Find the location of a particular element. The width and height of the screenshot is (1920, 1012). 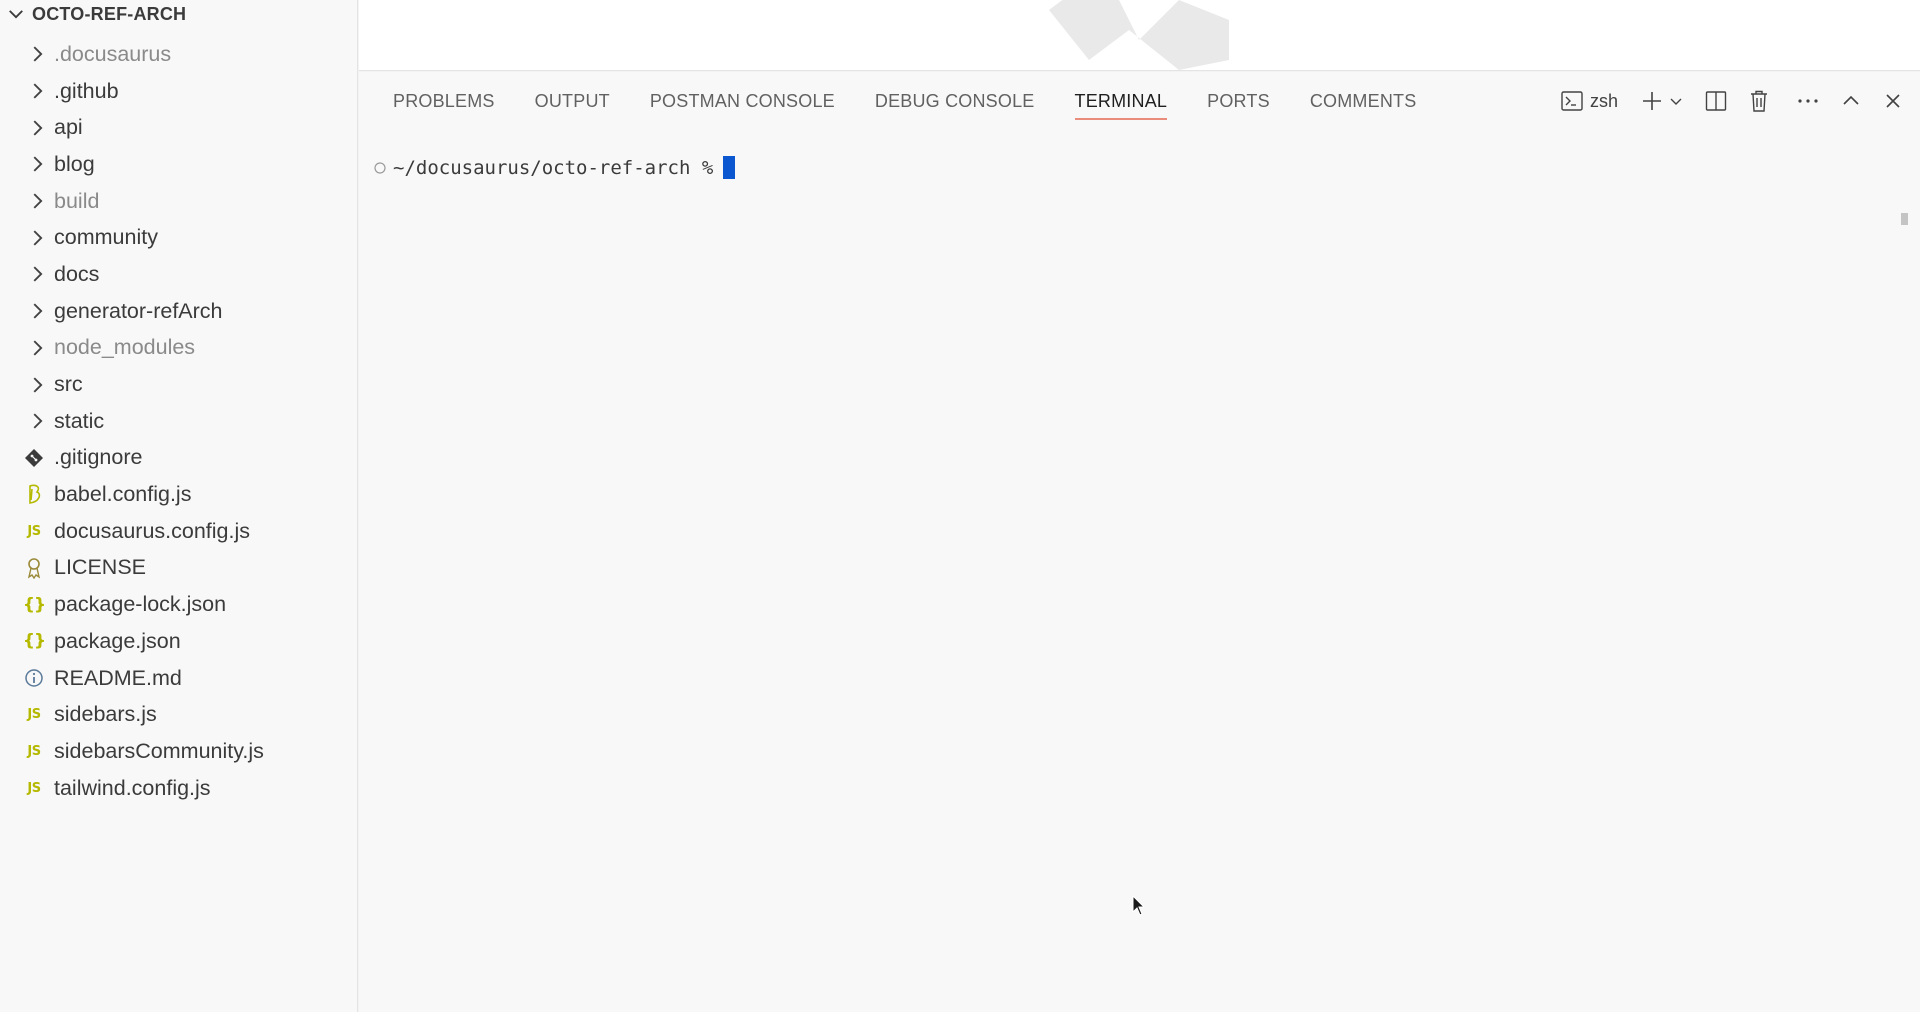

tree-folder: docs is located at coordinates (178, 274).